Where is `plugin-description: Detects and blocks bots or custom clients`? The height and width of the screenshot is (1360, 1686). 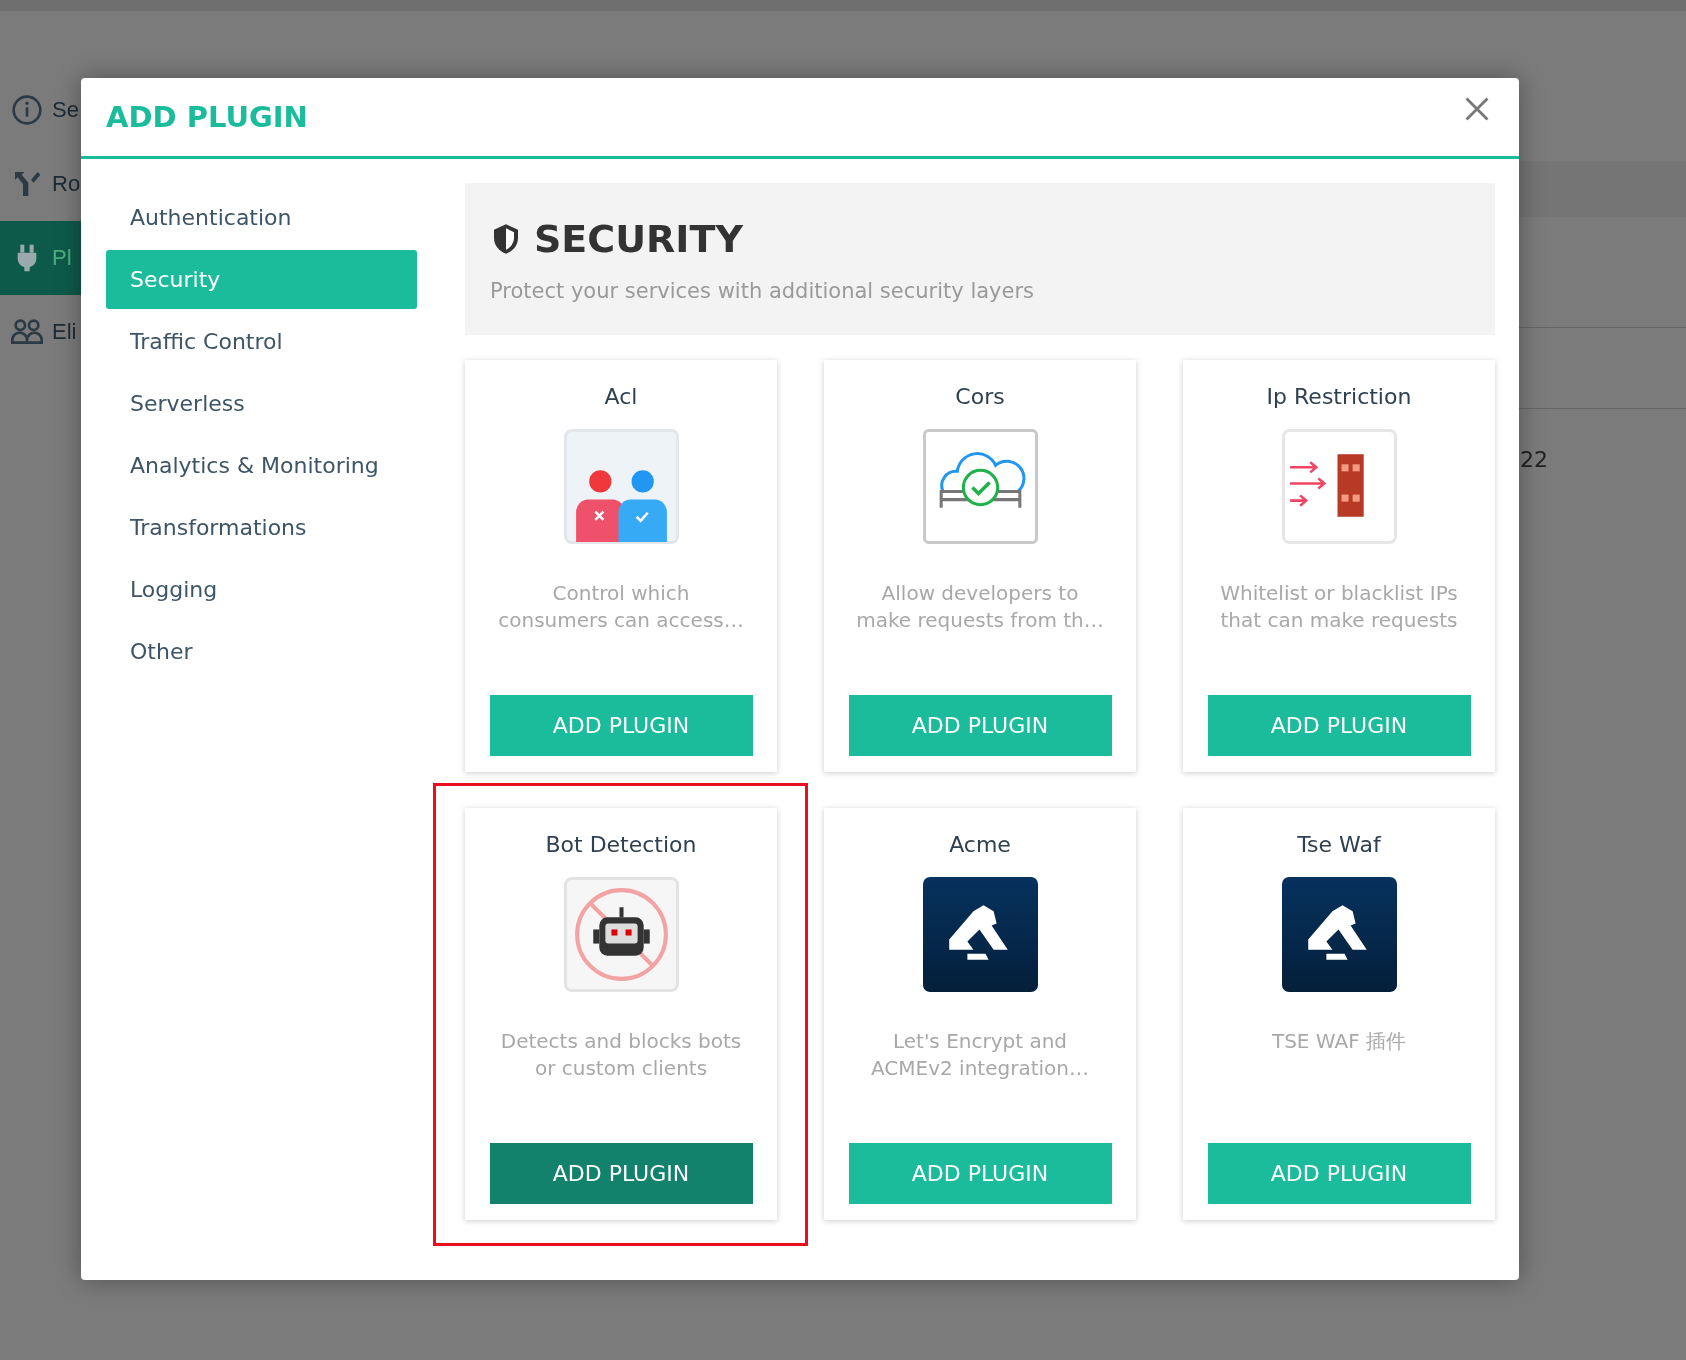
plugin-description: Detects and blocks bots or custom clients is located at coordinates (621, 1055).